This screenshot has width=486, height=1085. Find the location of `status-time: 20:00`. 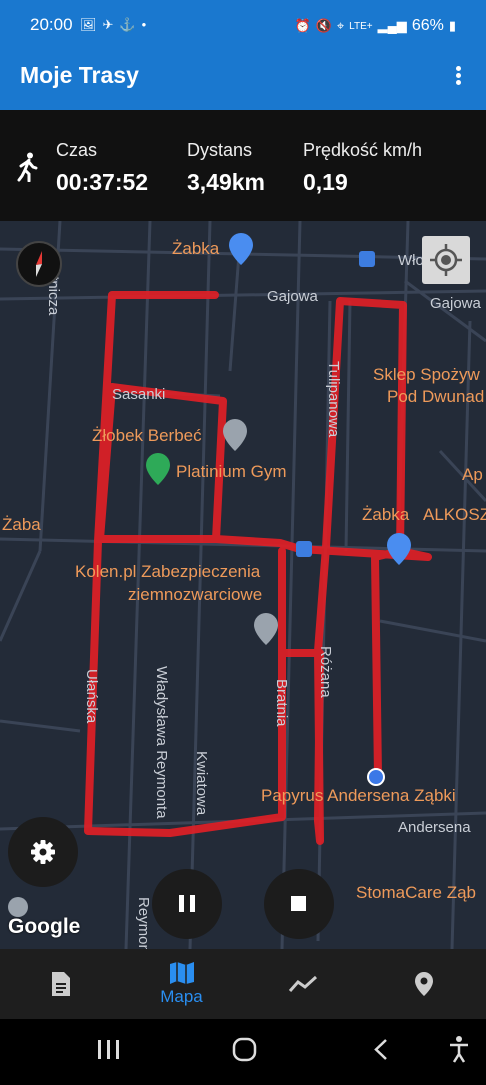

status-time: 20:00 is located at coordinates (51, 24).